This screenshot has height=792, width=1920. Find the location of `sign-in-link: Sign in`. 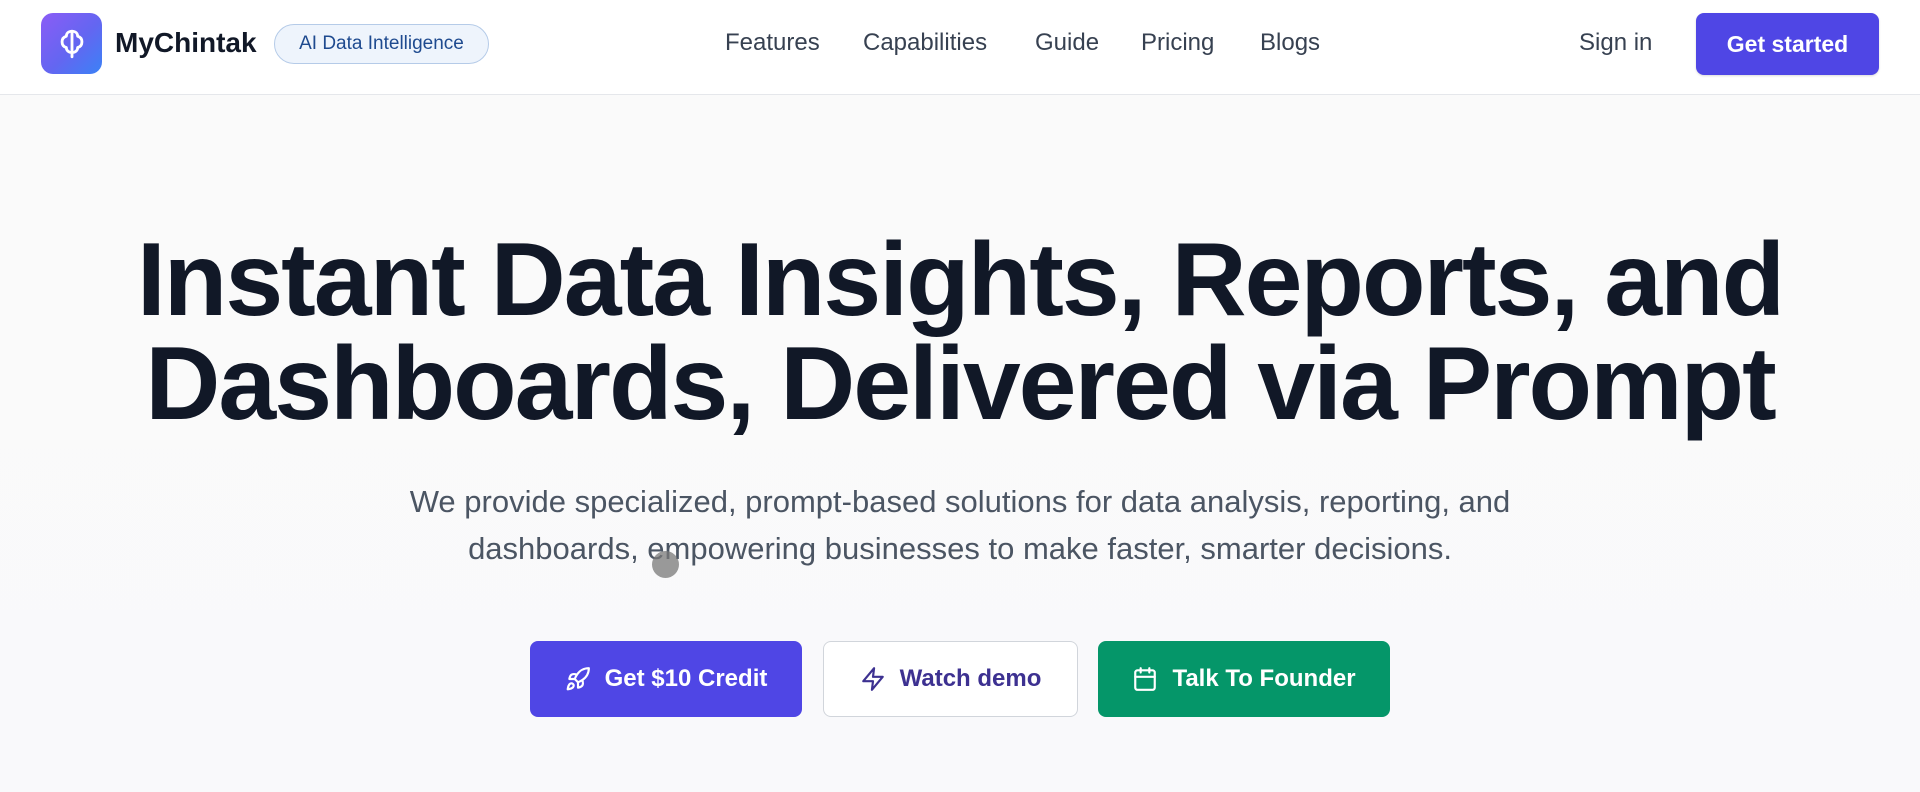

sign-in-link: Sign in is located at coordinates (1615, 43).